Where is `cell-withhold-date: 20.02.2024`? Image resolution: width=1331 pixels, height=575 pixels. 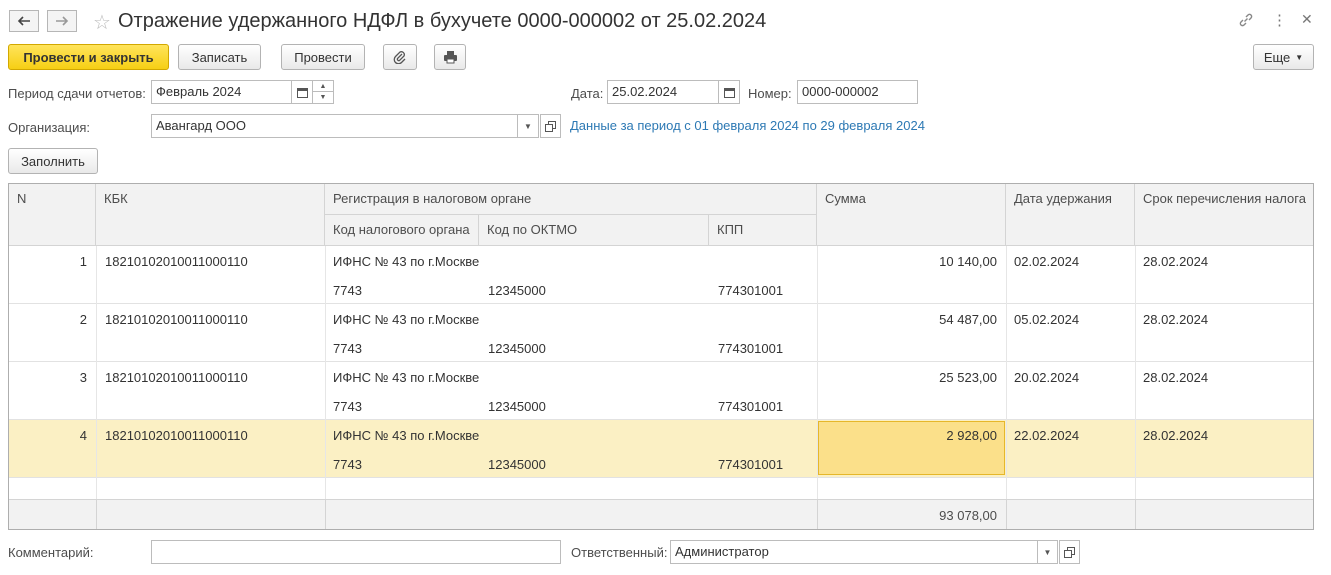
cell-withhold-date: 20.02.2024 is located at coordinates (1047, 377).